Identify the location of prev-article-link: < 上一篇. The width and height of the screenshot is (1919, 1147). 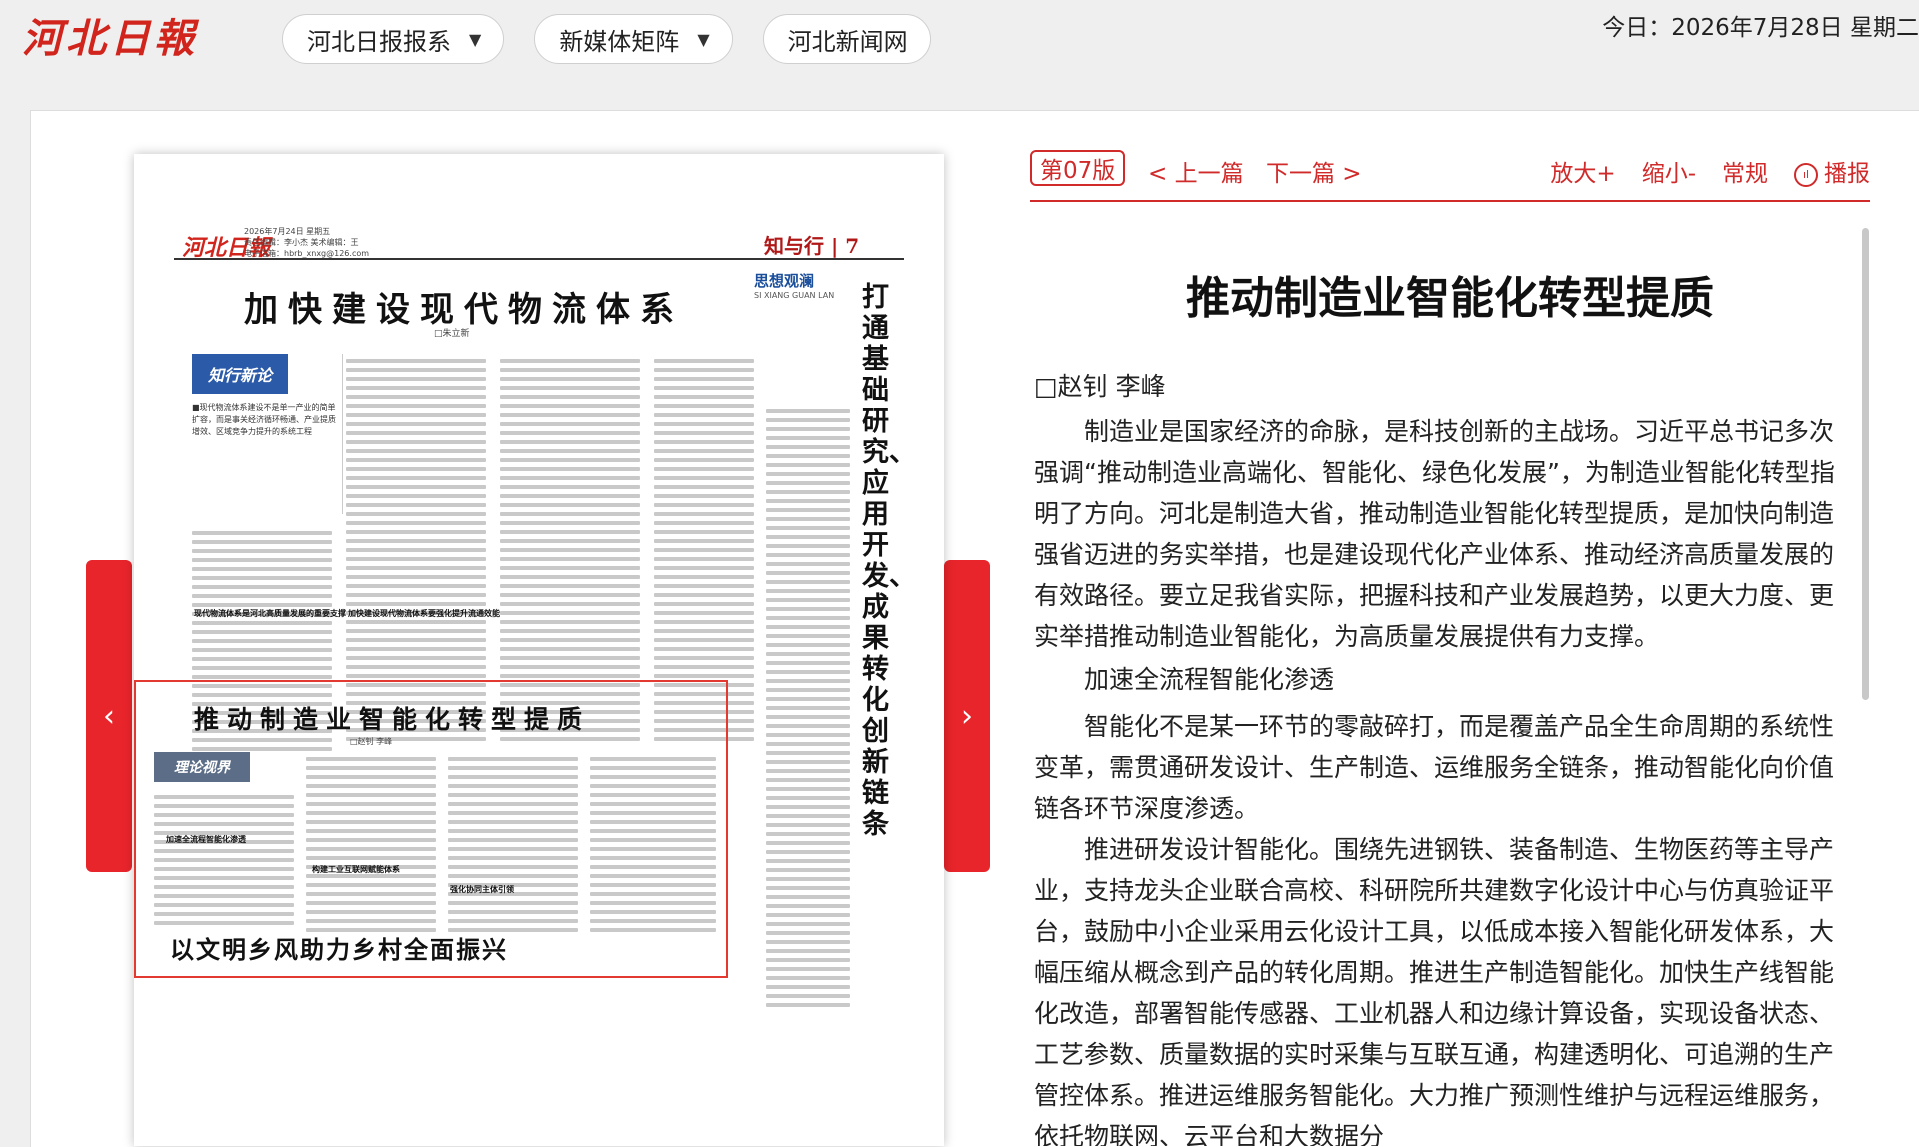
(1196, 171).